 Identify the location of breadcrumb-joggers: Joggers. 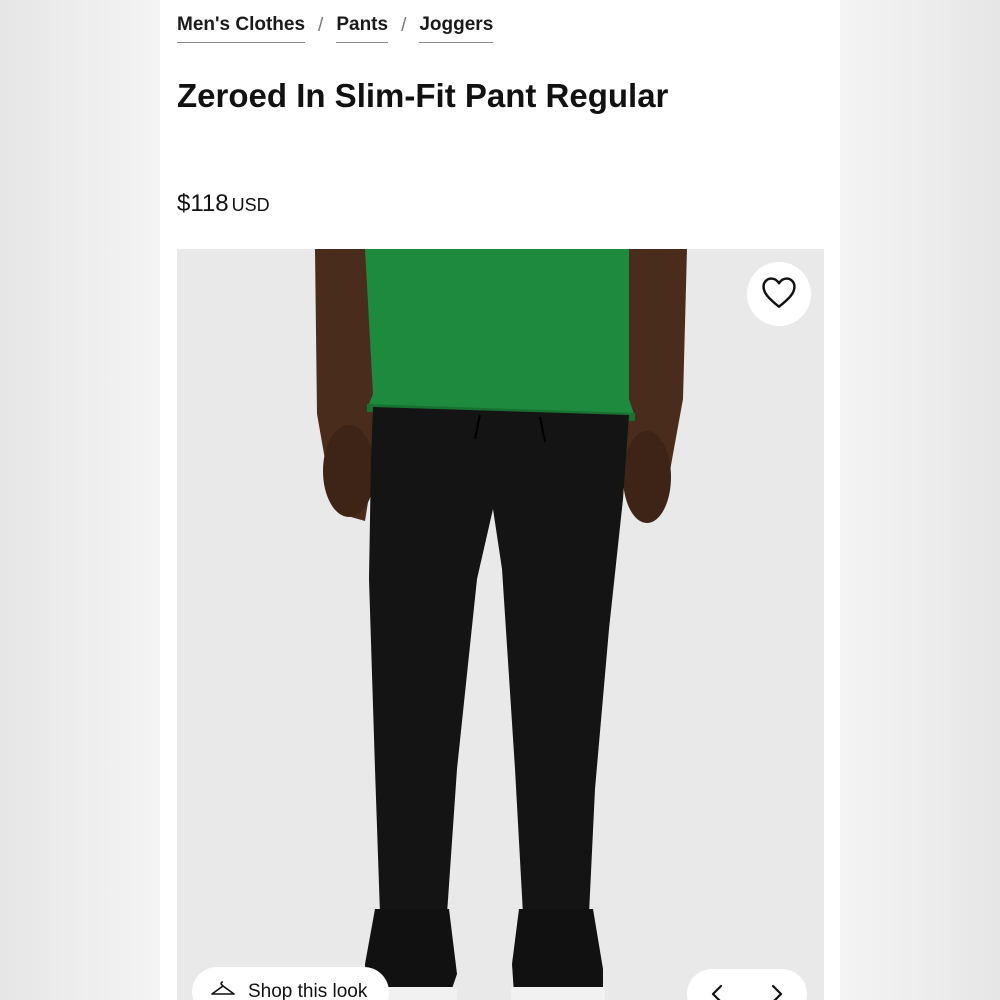
(456, 28).